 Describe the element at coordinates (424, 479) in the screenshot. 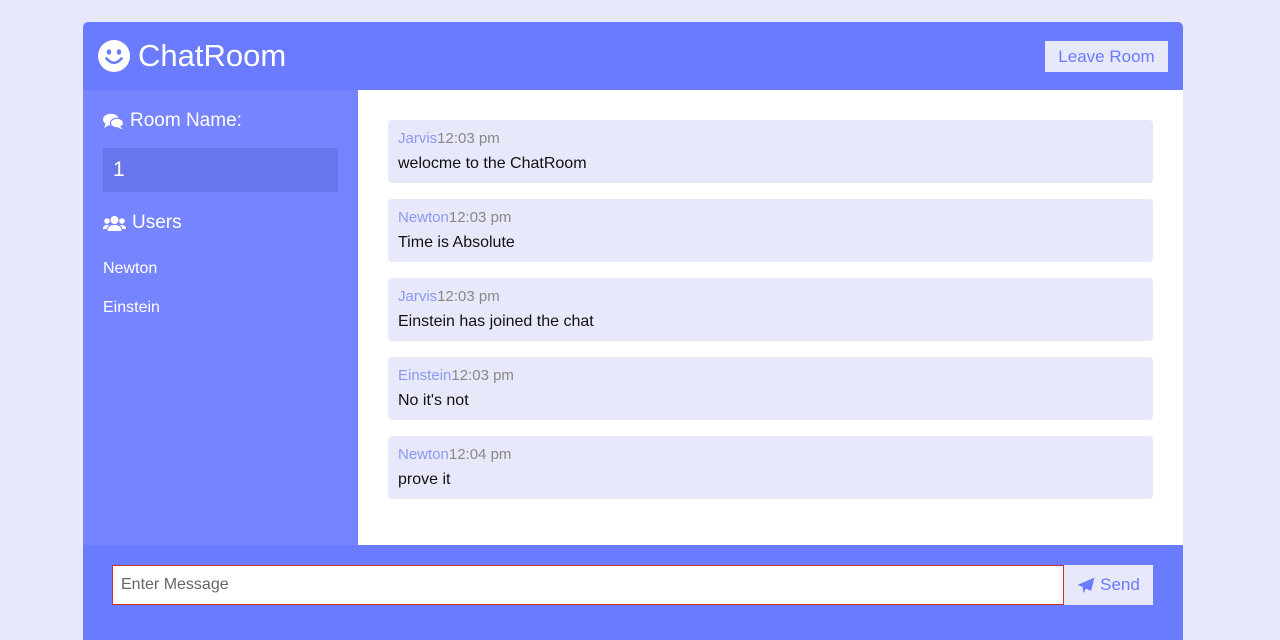

I see `message-text: prove it` at that location.